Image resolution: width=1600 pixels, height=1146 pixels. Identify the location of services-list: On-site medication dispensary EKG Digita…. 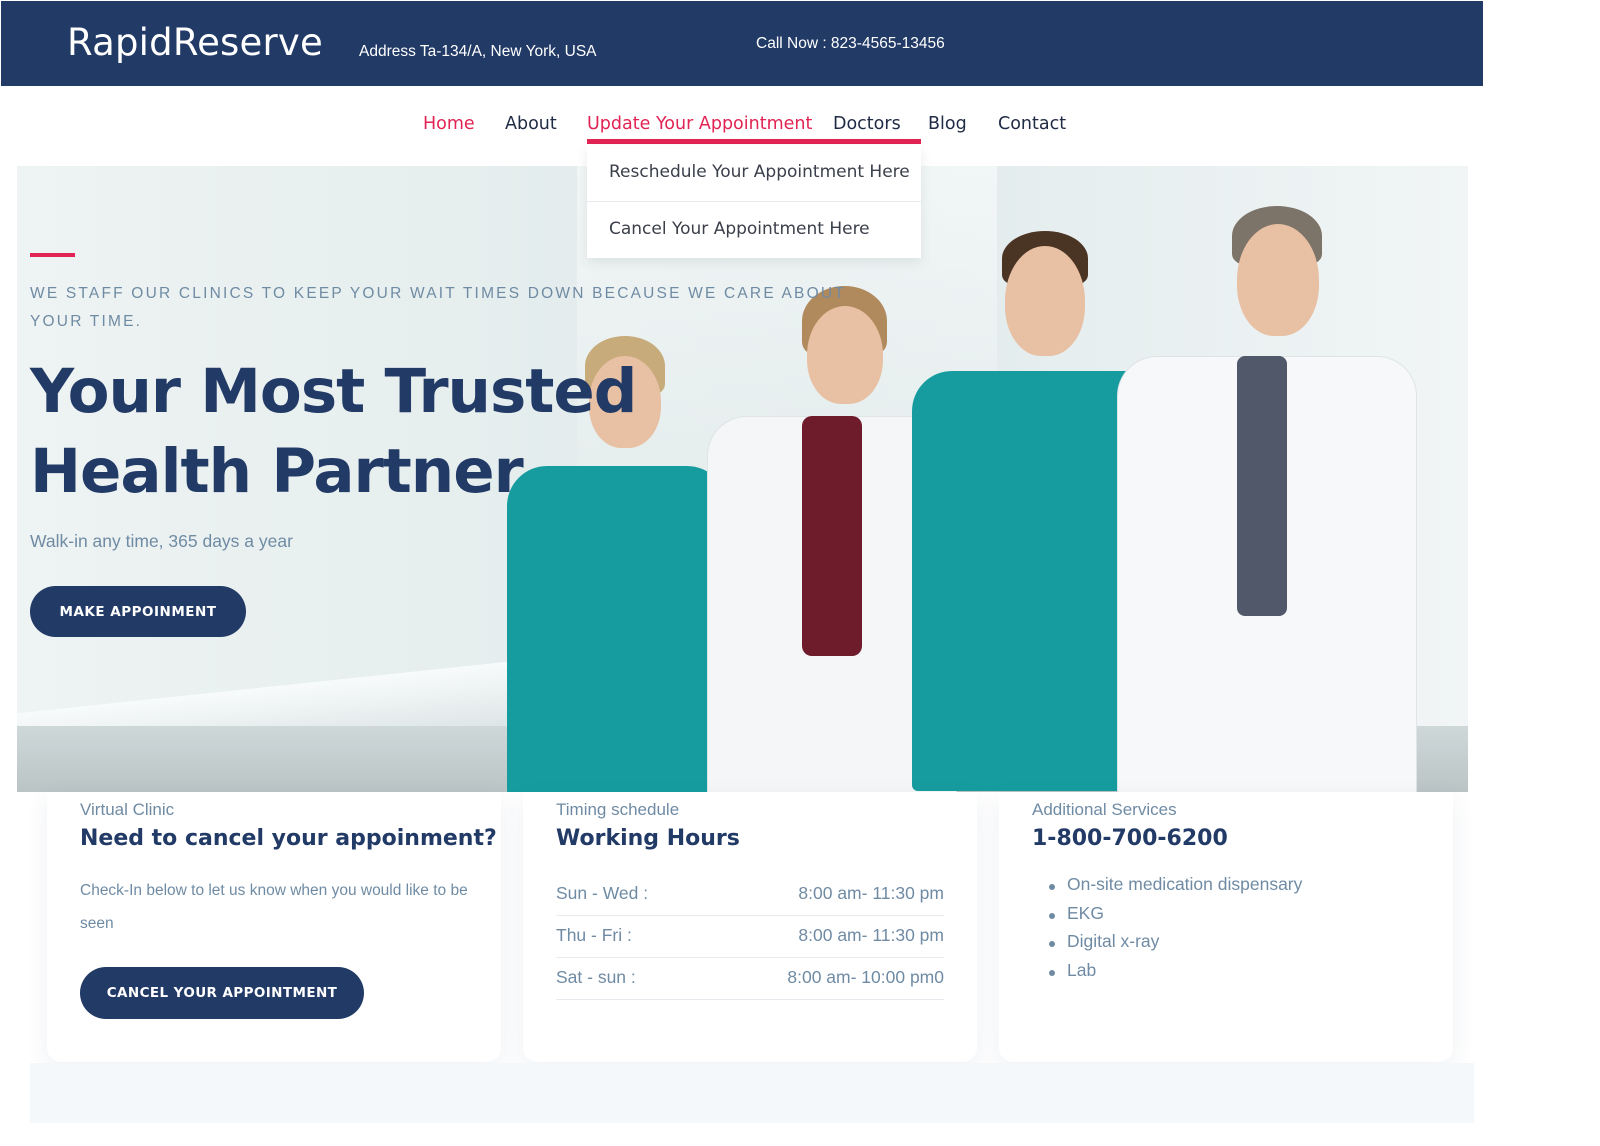
(1175, 931).